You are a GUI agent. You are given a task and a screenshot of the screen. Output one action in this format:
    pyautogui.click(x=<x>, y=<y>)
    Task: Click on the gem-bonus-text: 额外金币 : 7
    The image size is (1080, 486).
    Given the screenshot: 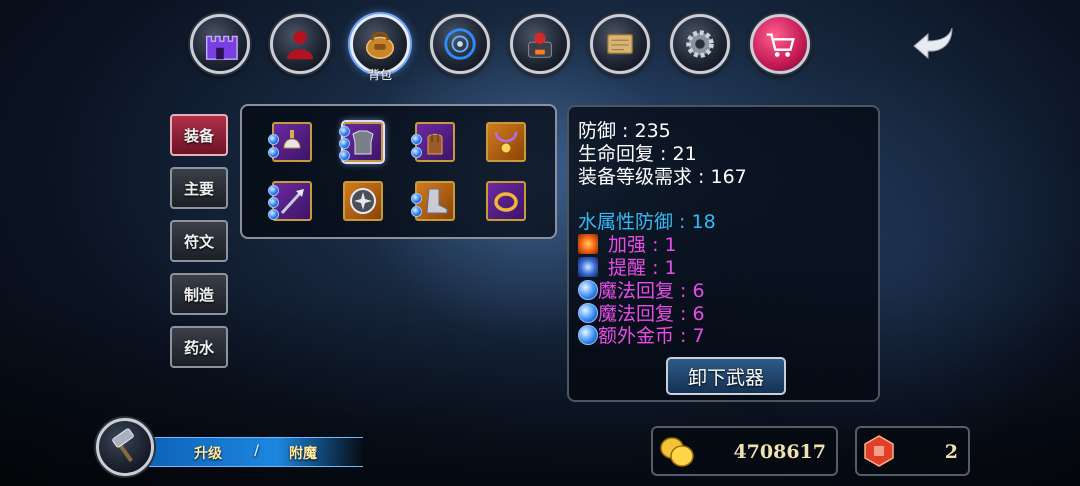 What is the action you would take?
    pyautogui.click(x=651, y=336)
    